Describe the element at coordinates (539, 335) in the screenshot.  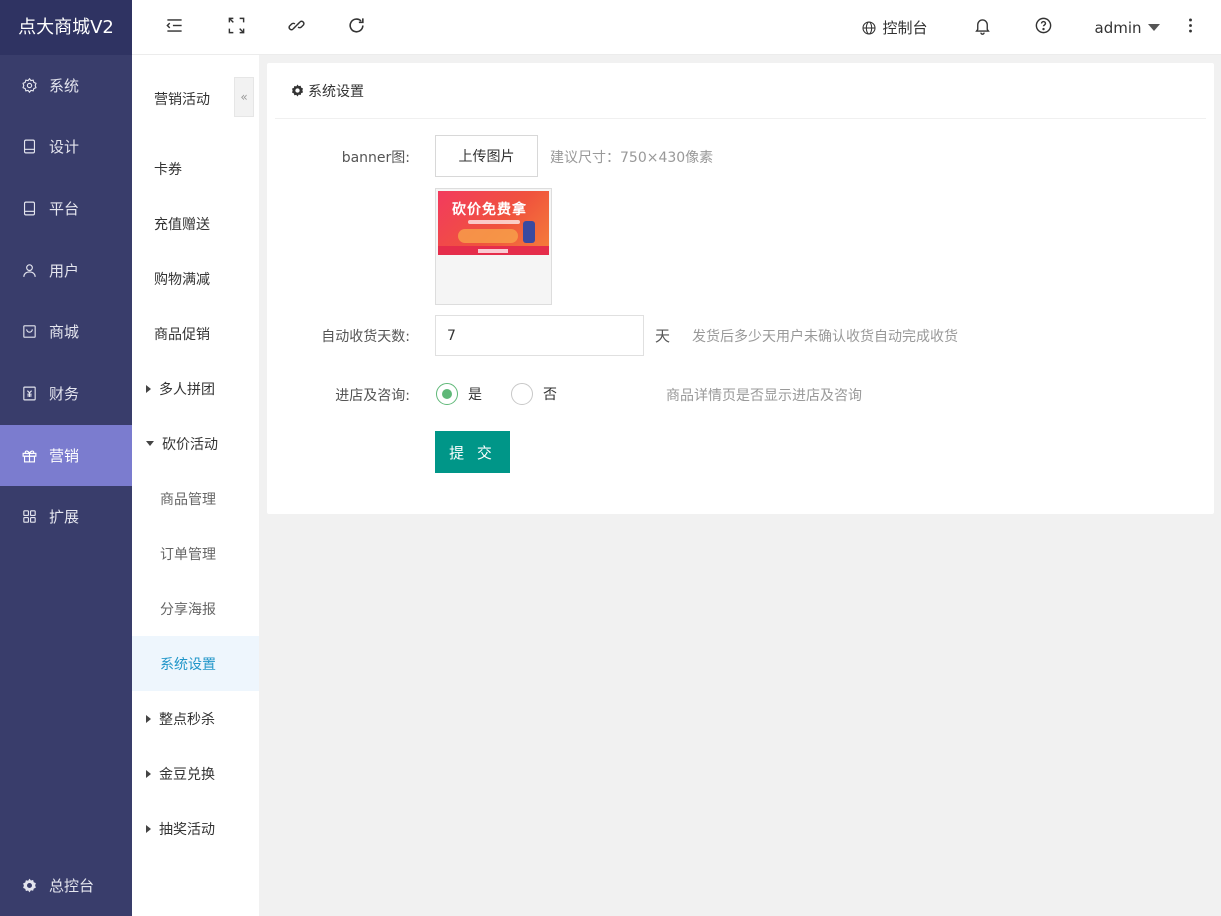
I see `auto-receive-days-input` at that location.